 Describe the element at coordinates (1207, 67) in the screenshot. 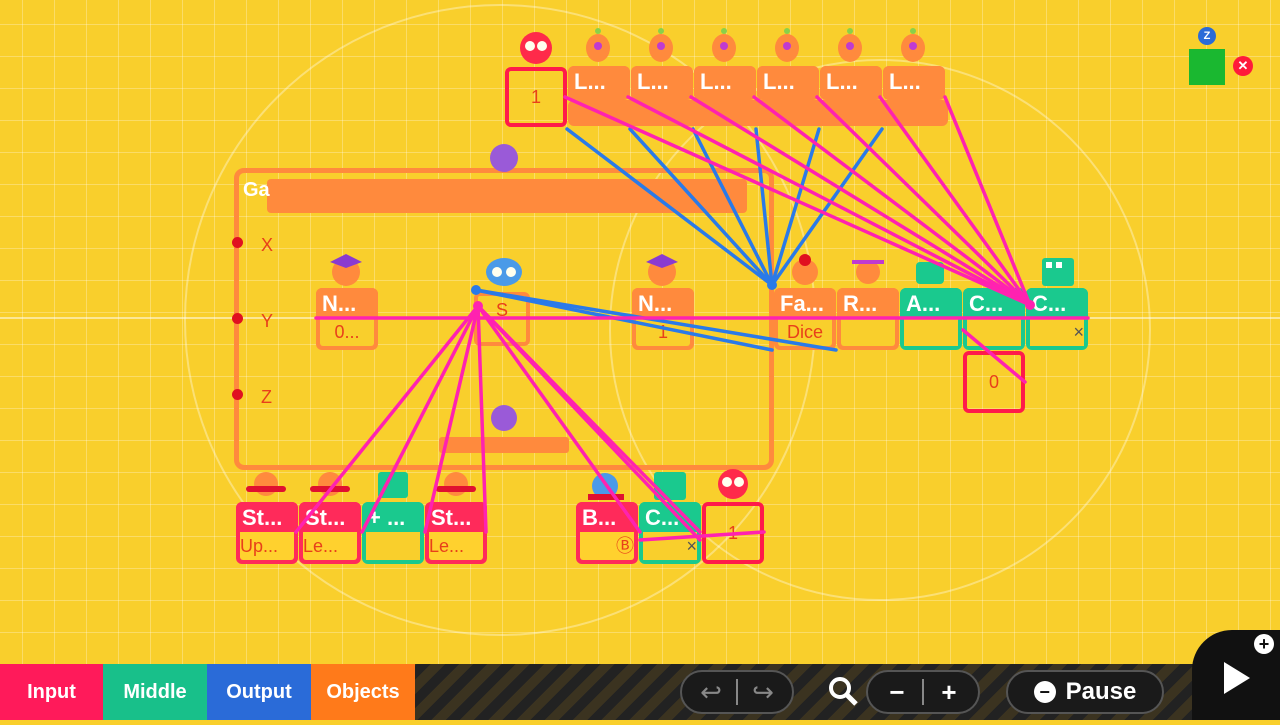

I see `camera-object` at that location.